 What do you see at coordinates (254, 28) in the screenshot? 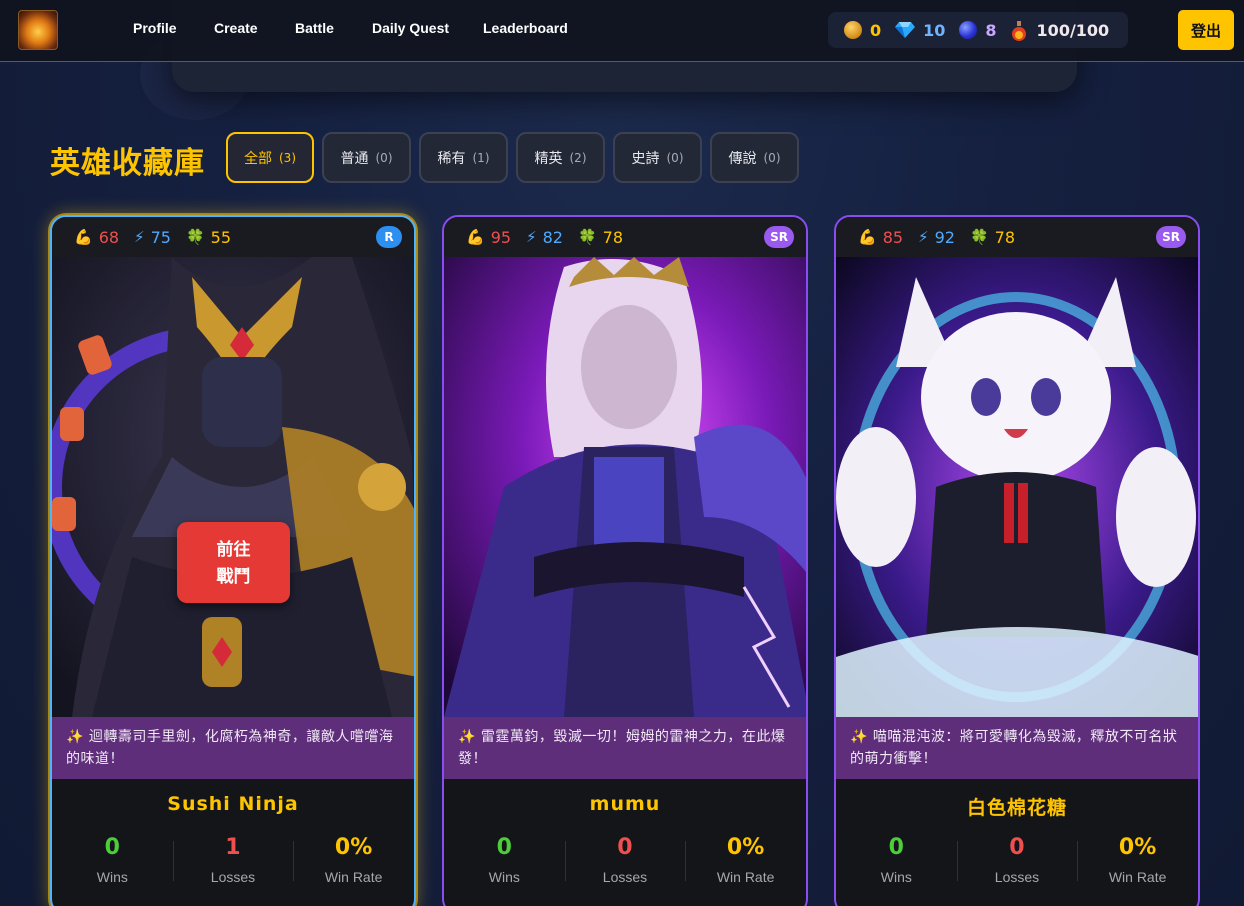
I see `nav-create-link: Create` at bounding box center [254, 28].